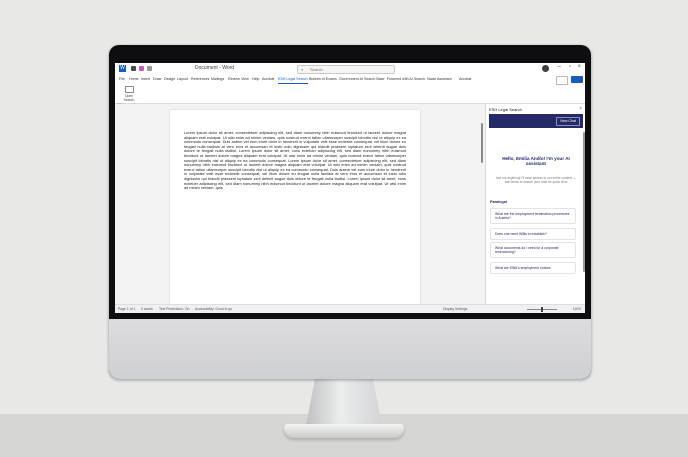 The image size is (688, 457). What do you see at coordinates (213, 309) in the screenshot?
I see `accessibility-status: Accessibility: Good to go` at bounding box center [213, 309].